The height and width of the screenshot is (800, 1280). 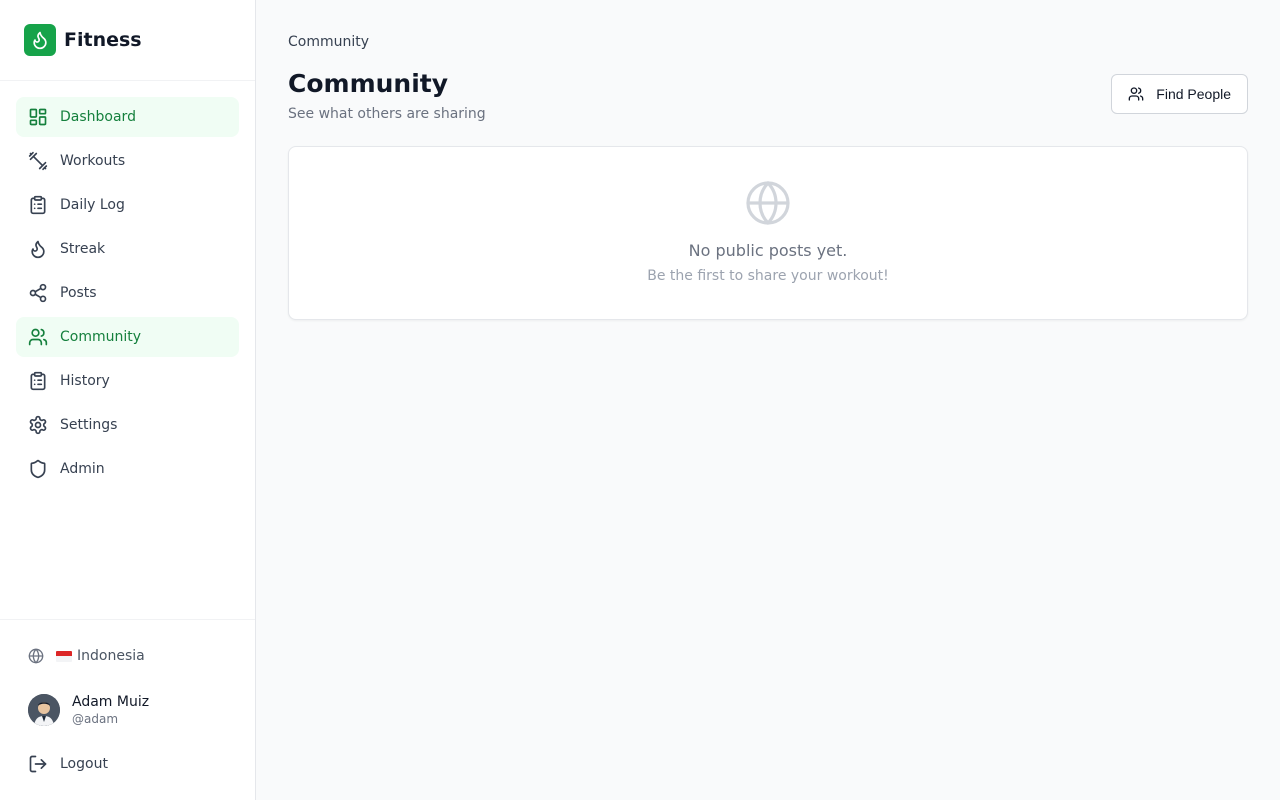 I want to click on sidebar-item-community: Community, so click(x=127, y=337).